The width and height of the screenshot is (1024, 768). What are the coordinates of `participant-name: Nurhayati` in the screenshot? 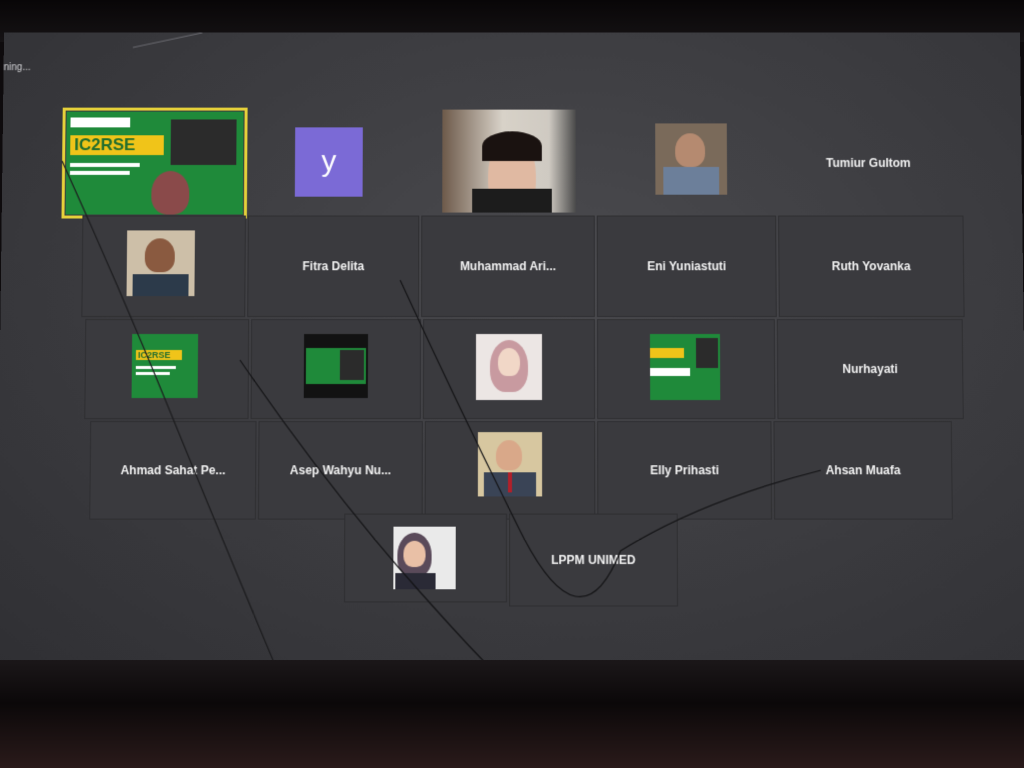 It's located at (870, 369).